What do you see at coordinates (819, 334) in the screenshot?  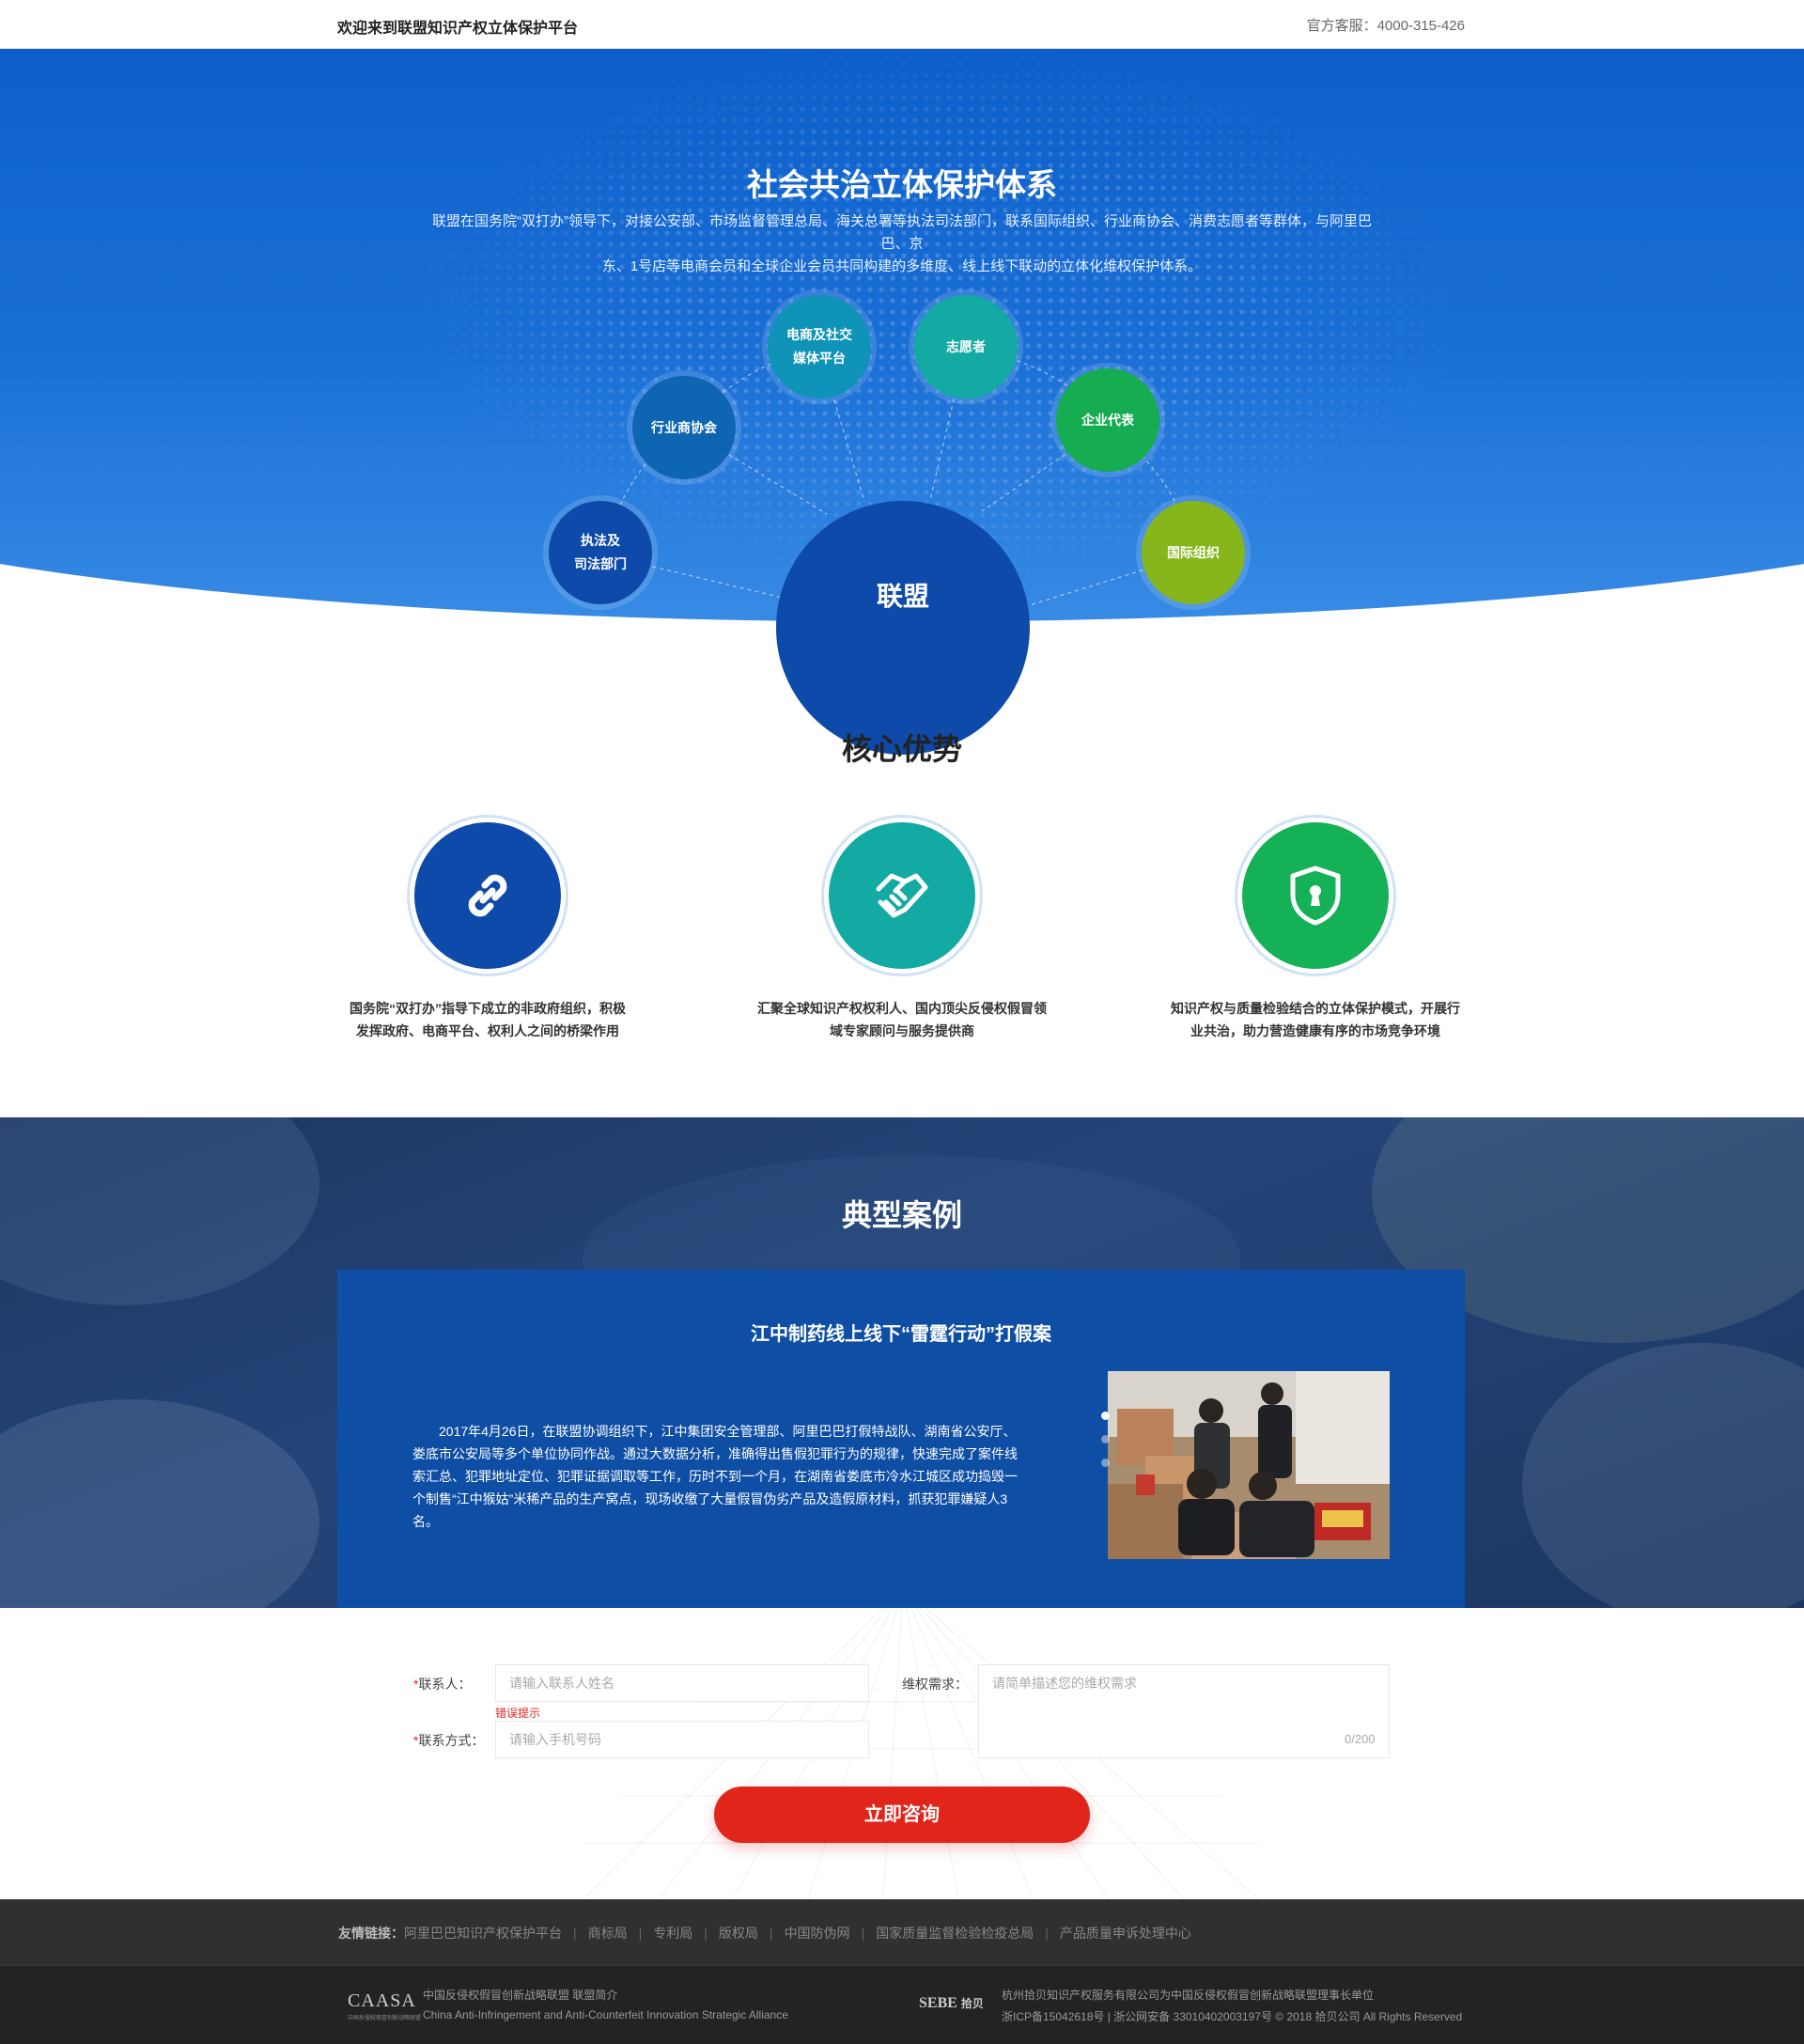 I see `node-label: 电商及社交` at bounding box center [819, 334].